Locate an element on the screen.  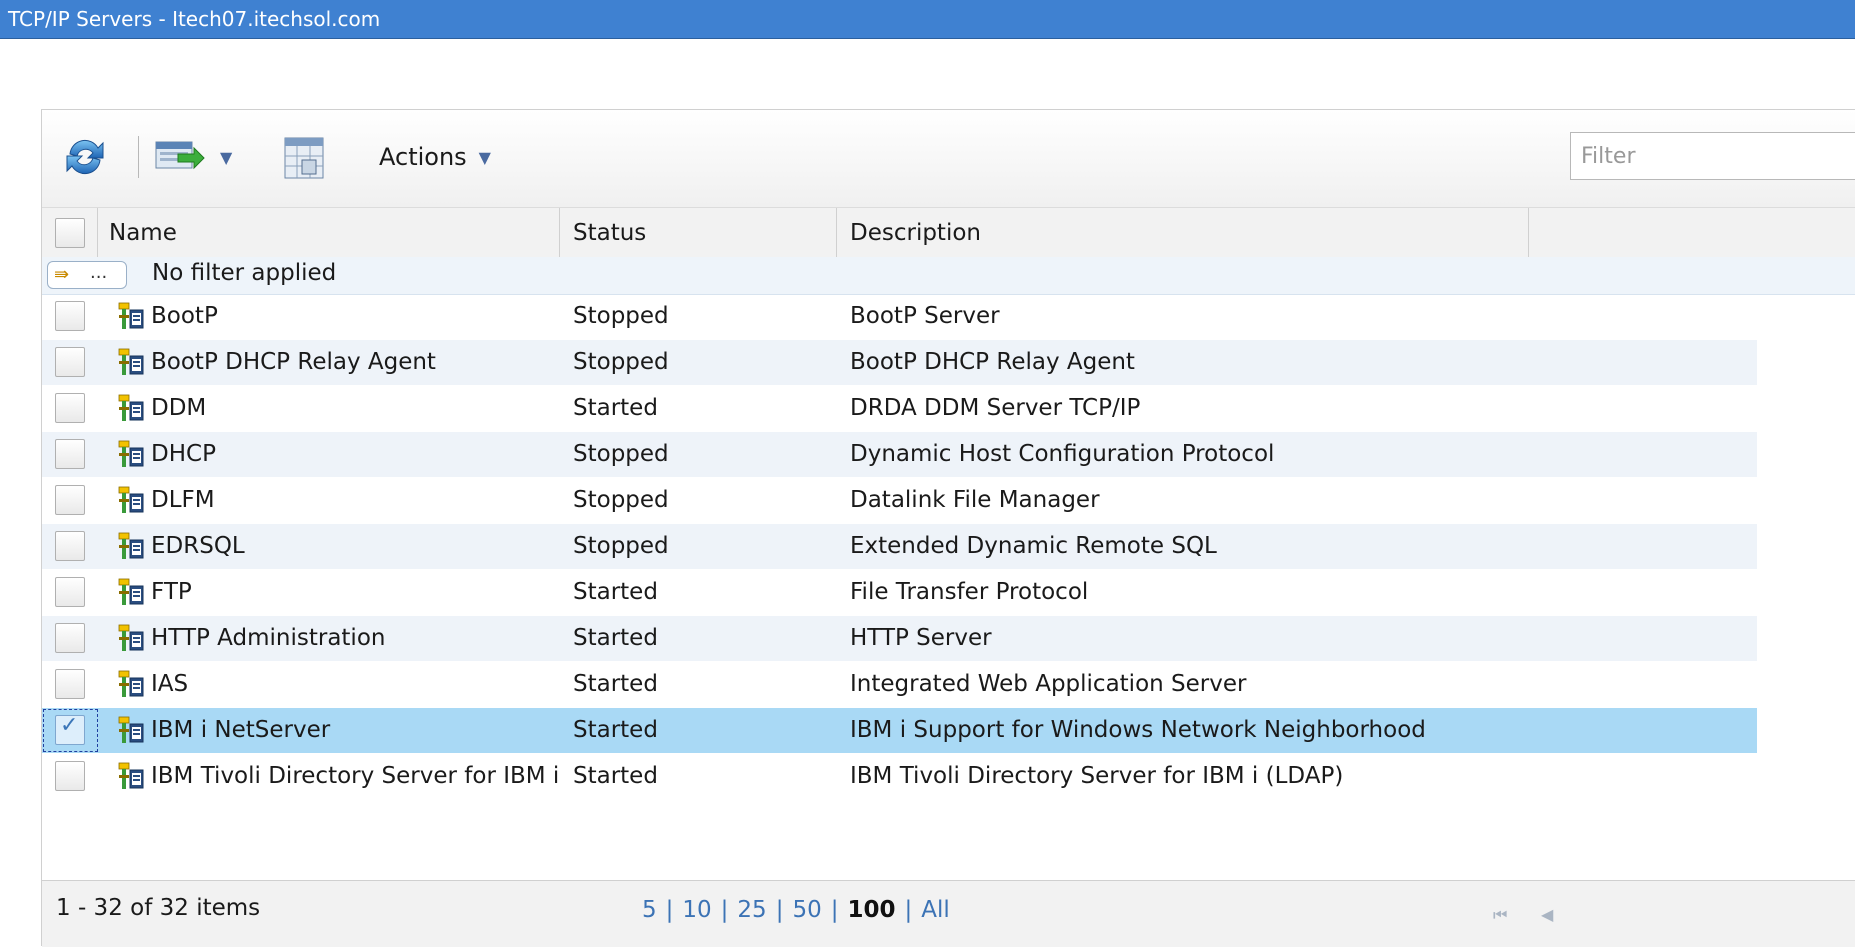
server-description: File Transfer Protocol is located at coordinates (969, 592).